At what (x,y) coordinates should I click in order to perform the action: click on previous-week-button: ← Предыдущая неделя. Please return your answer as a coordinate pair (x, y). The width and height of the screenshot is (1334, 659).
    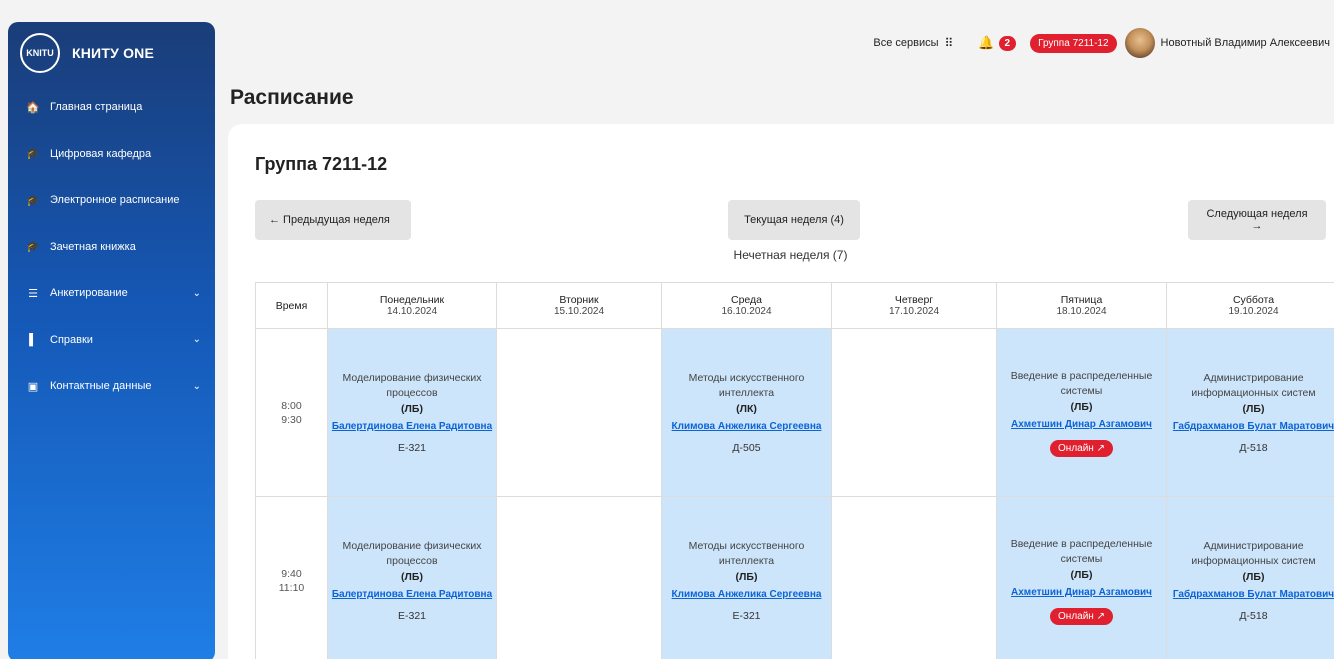
    Looking at the image, I should click on (333, 220).